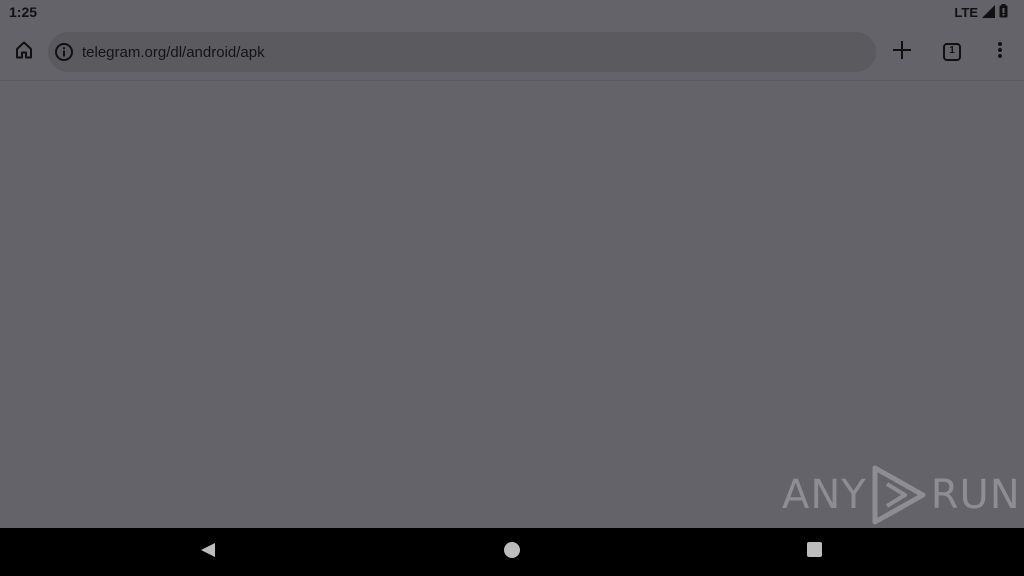 This screenshot has width=1024, height=576. I want to click on browser-toolbar: telegram.org/dl/android/apk 1, so click(512, 52).